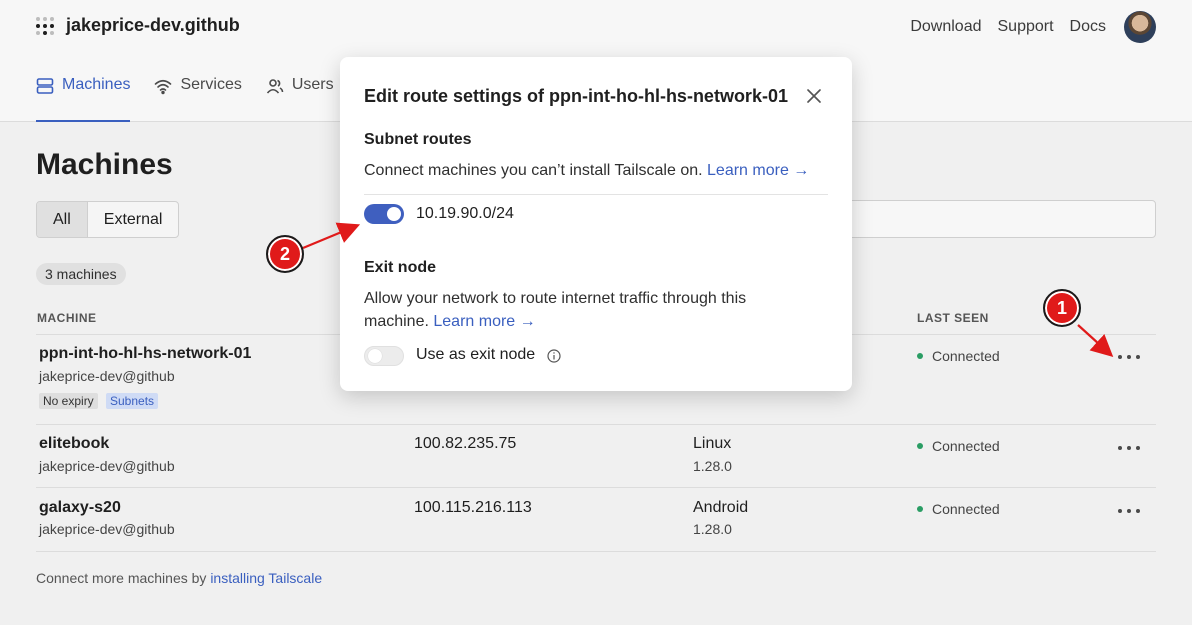 The height and width of the screenshot is (625, 1192). I want to click on org-name: jakeprice-dev.github, so click(153, 25).